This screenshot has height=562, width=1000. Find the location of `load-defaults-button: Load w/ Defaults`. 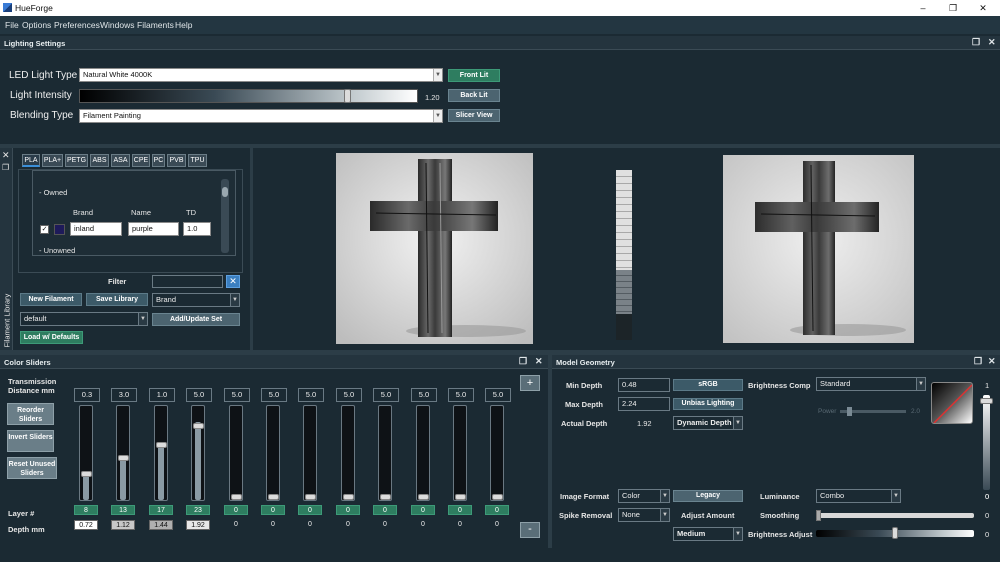

load-defaults-button: Load w/ Defaults is located at coordinates (51, 337).